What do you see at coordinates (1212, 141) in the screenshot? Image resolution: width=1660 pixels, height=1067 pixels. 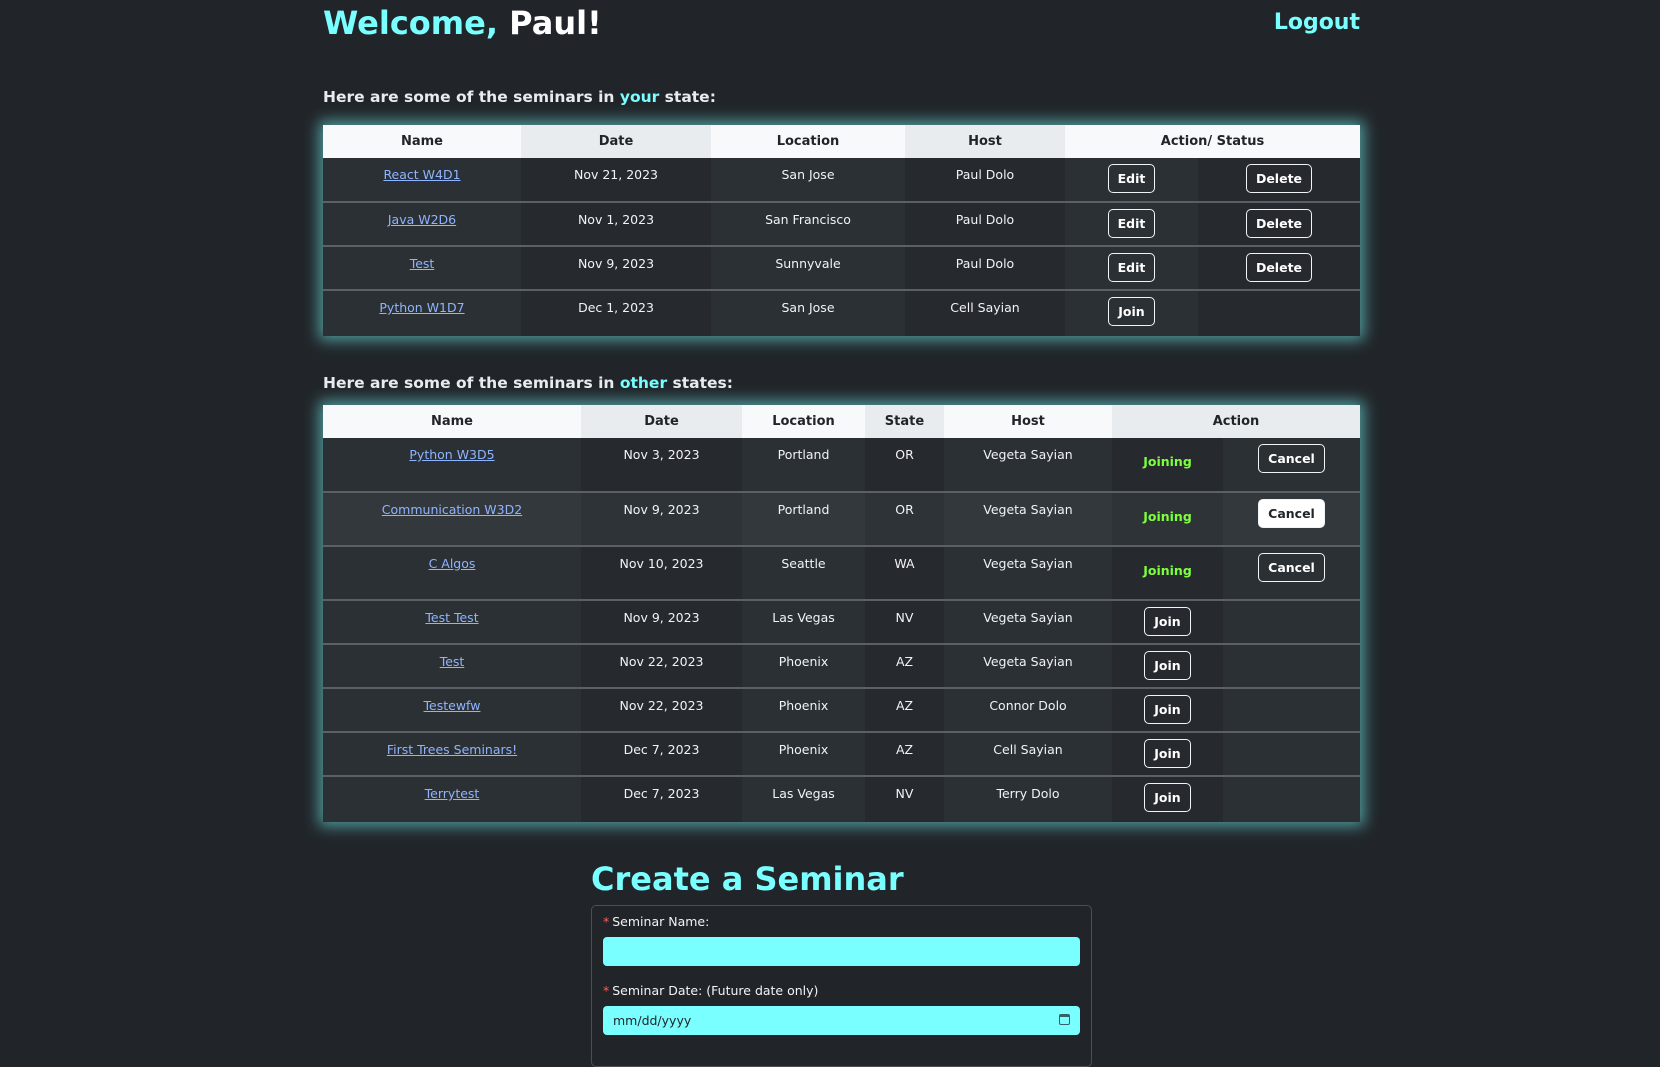 I see `column-header-action-status: Action/ Status` at bounding box center [1212, 141].